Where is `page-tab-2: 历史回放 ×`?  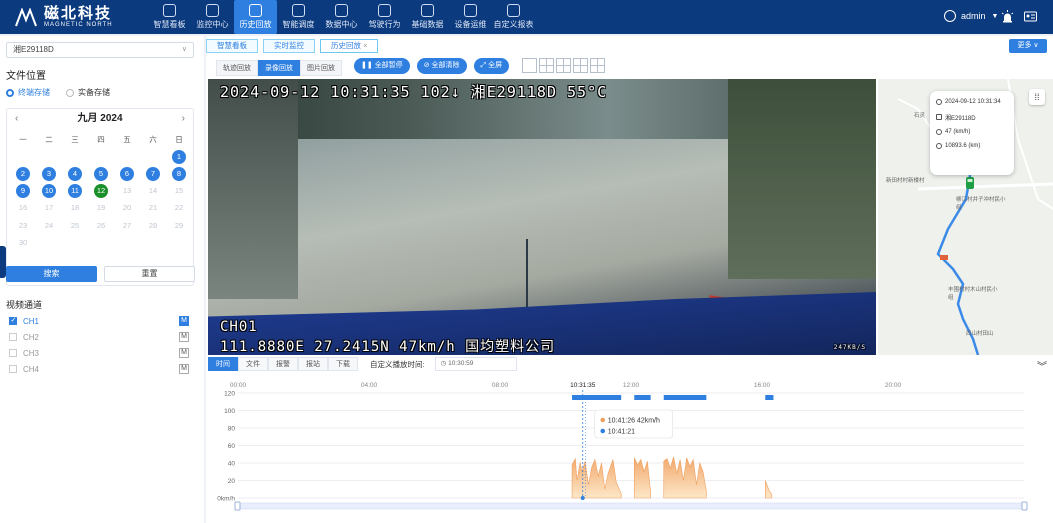
page-tab-2: 历史回放 × is located at coordinates (349, 46).